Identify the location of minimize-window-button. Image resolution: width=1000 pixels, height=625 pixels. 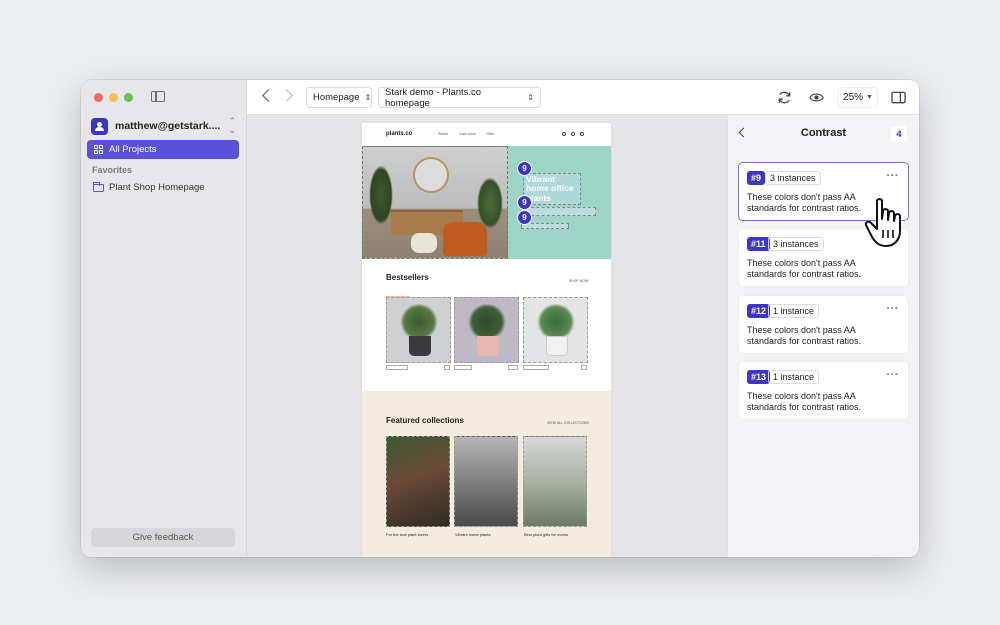
(113, 97).